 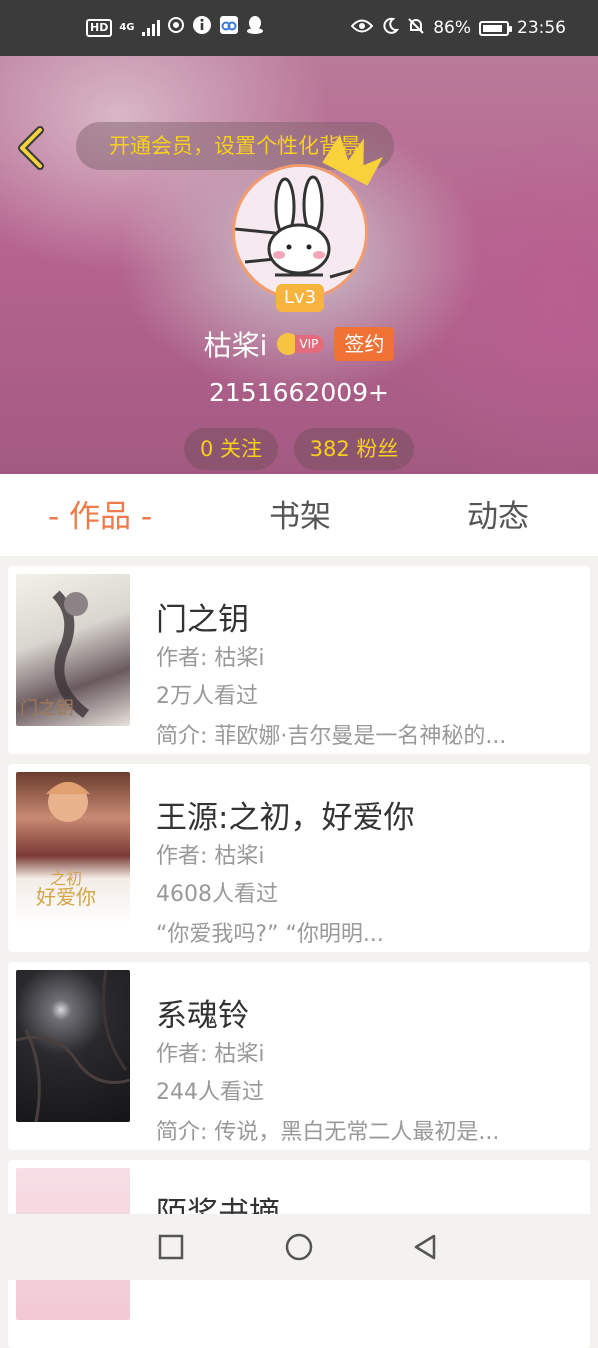 I want to click on svg-text: 之初, so click(x=66, y=878).